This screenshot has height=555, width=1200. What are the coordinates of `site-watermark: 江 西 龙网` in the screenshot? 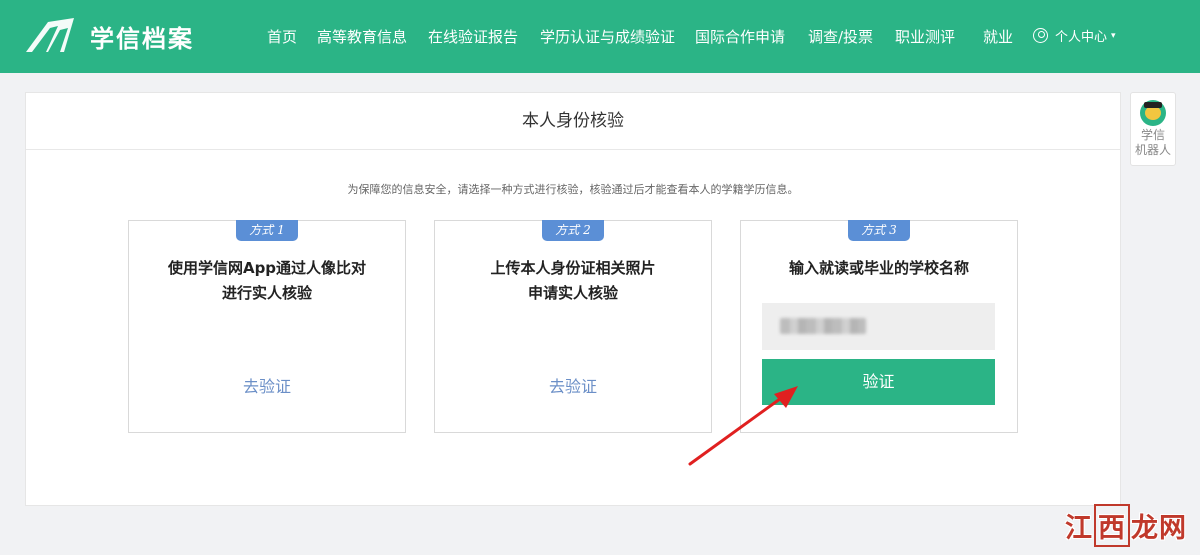 It's located at (1126, 525).